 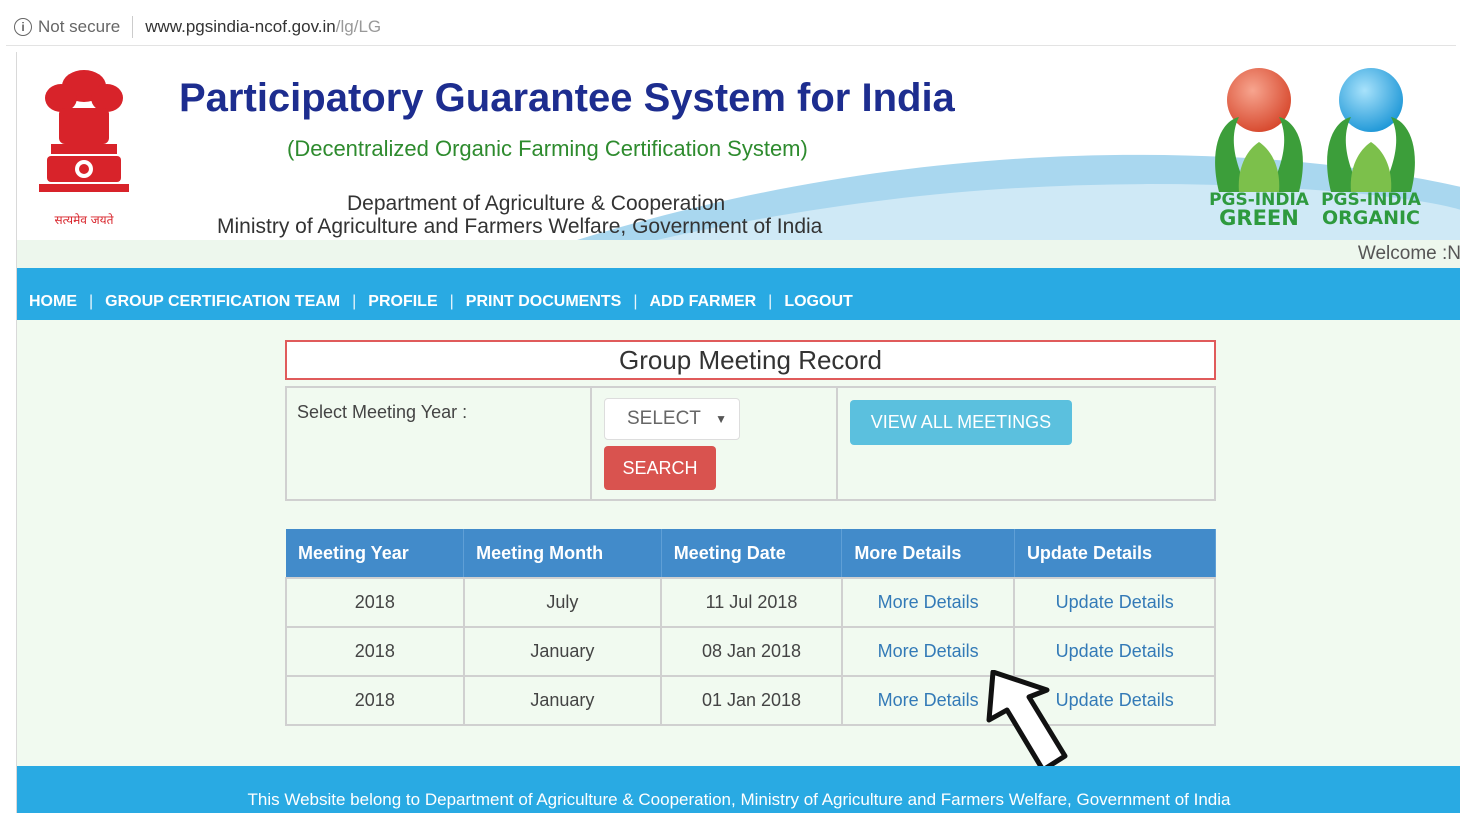 What do you see at coordinates (738, 254) in the screenshot?
I see `welcome-row: Welcome :N` at bounding box center [738, 254].